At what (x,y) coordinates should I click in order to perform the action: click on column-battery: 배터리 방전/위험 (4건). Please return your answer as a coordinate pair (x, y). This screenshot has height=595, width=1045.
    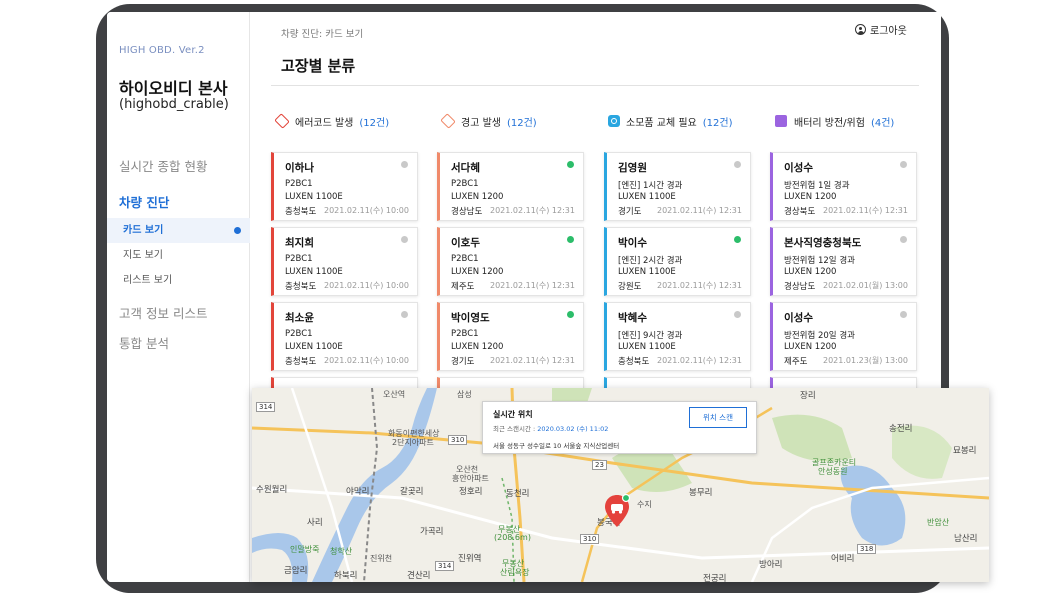
    Looking at the image, I should click on (843, 121).